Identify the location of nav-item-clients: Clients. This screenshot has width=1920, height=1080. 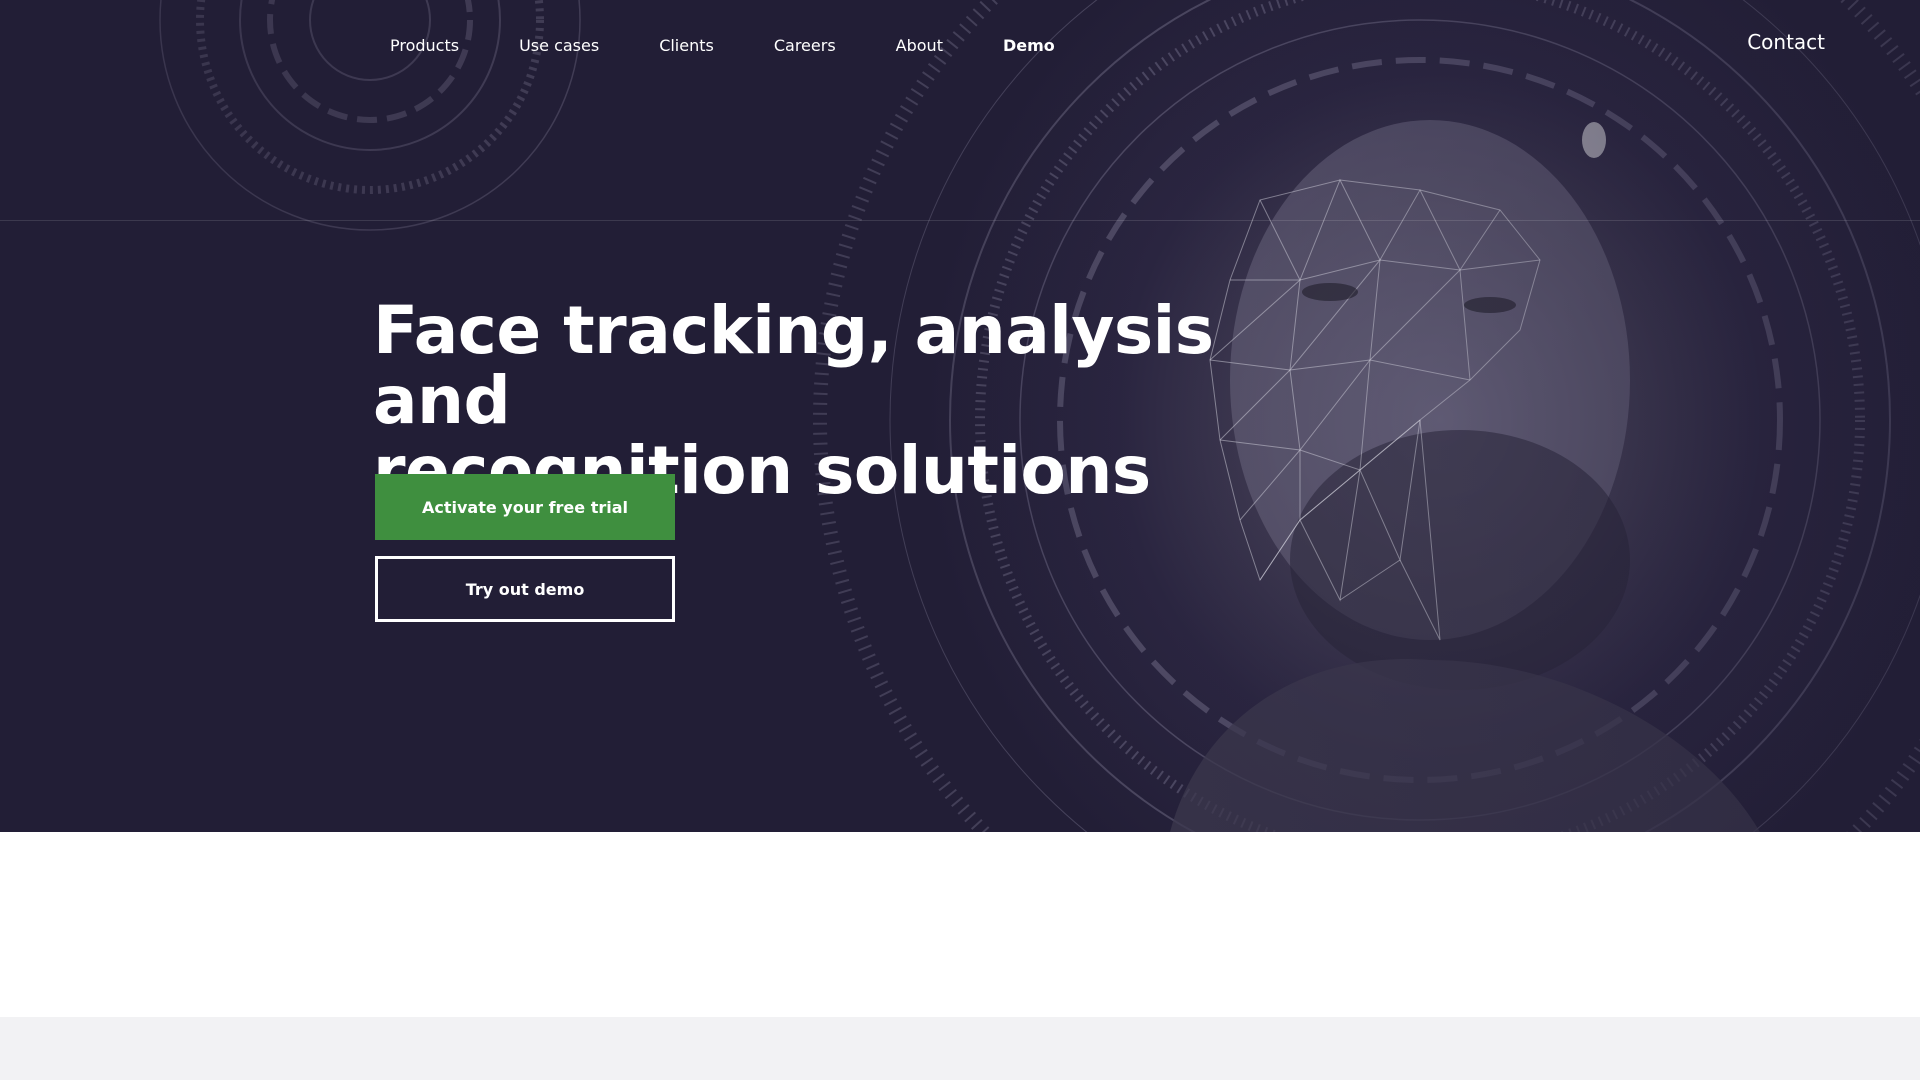
(686, 46).